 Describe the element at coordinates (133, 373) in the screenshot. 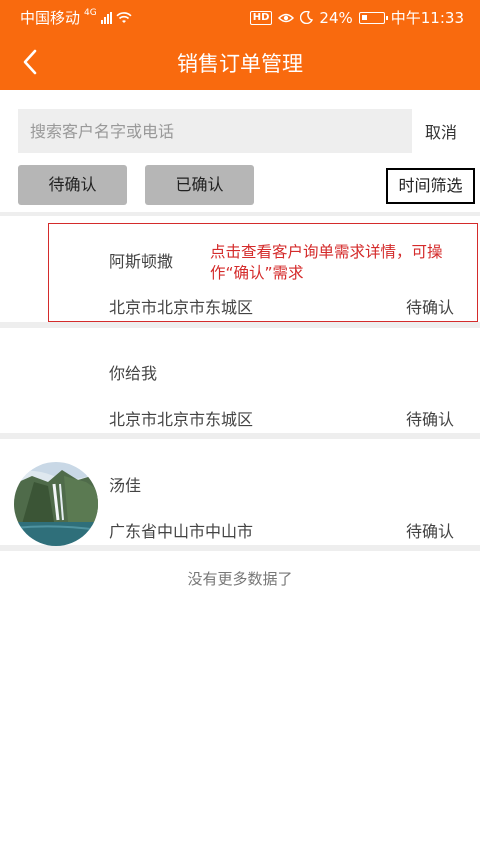

I see `customer-name: 你给我` at that location.